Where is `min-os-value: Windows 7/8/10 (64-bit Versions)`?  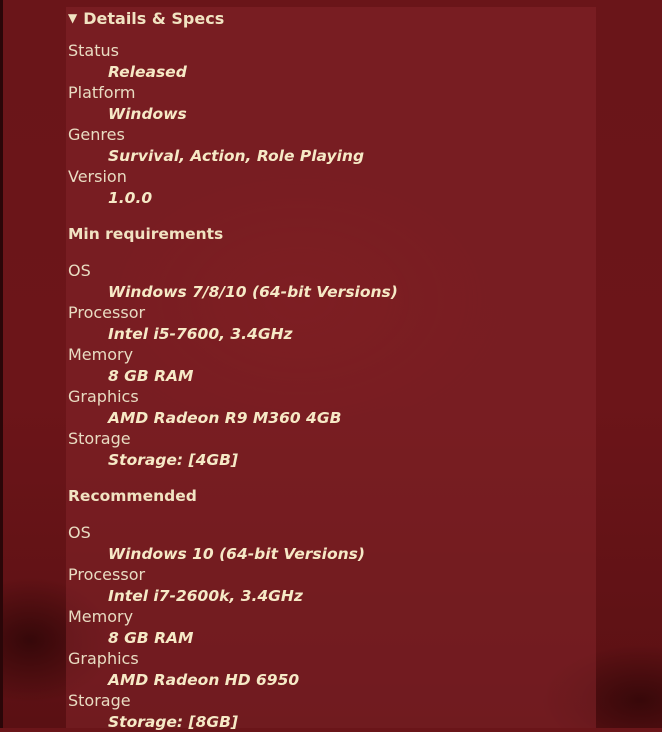
min-os-value: Windows 7/8/10 (64-bit Versions) is located at coordinates (253, 292).